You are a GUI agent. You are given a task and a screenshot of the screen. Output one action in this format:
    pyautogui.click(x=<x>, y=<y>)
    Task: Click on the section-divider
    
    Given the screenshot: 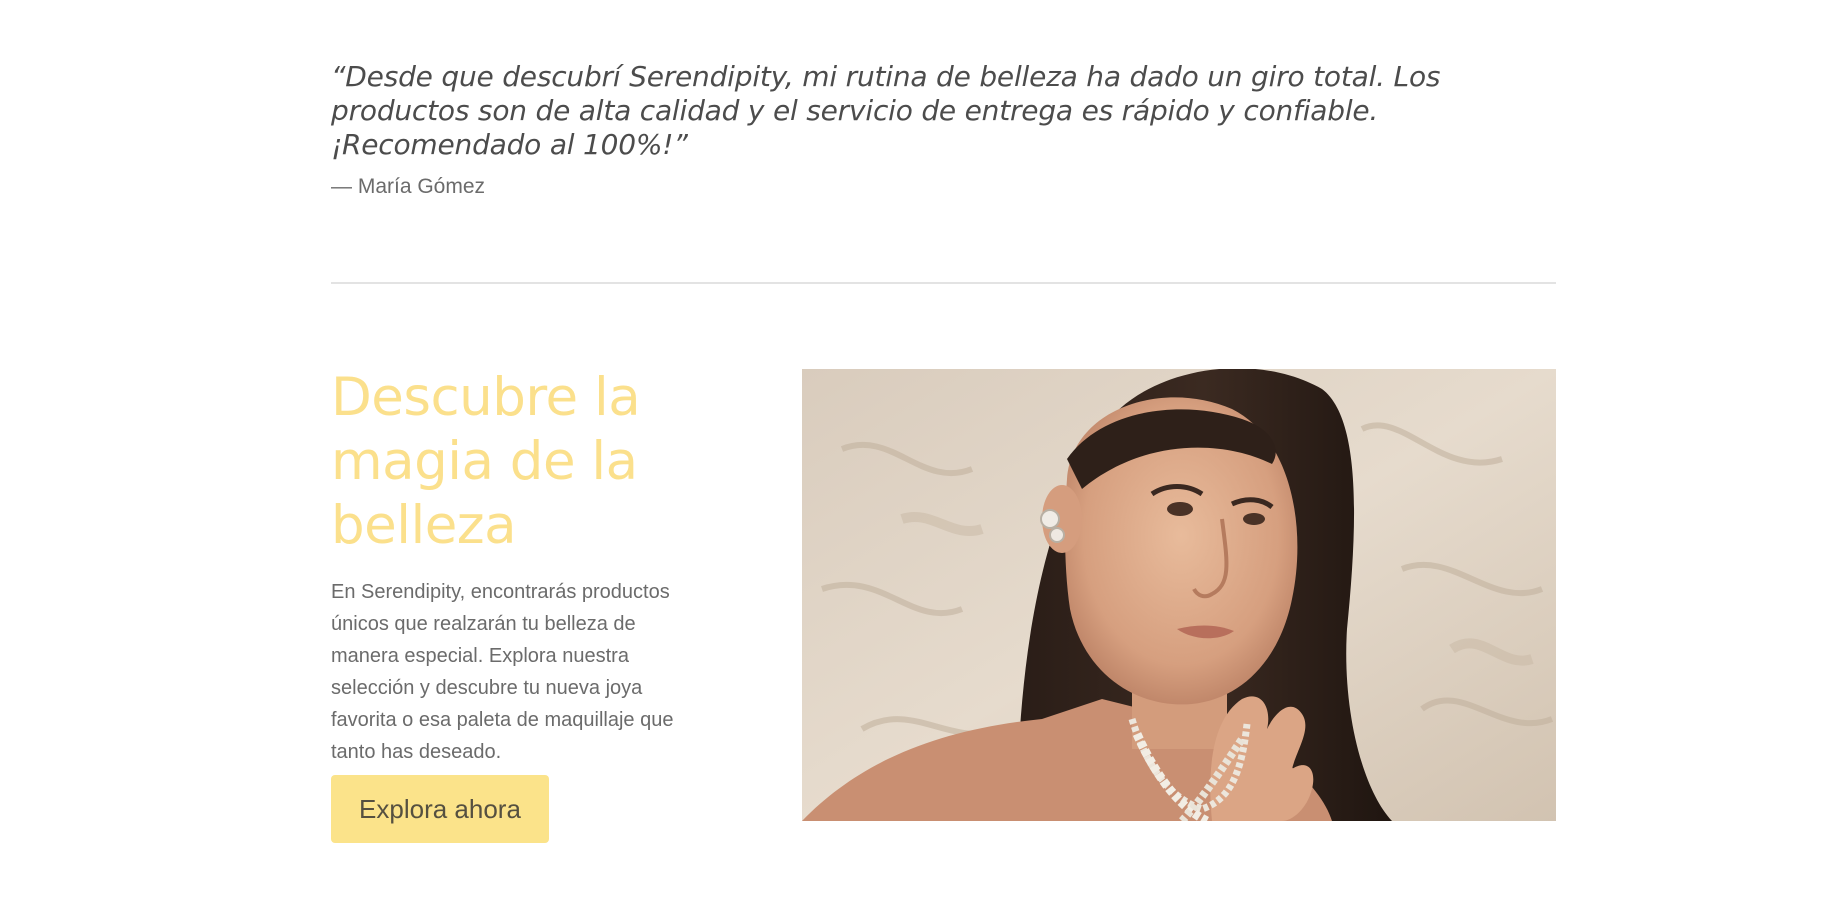 What is the action you would take?
    pyautogui.click(x=943, y=283)
    